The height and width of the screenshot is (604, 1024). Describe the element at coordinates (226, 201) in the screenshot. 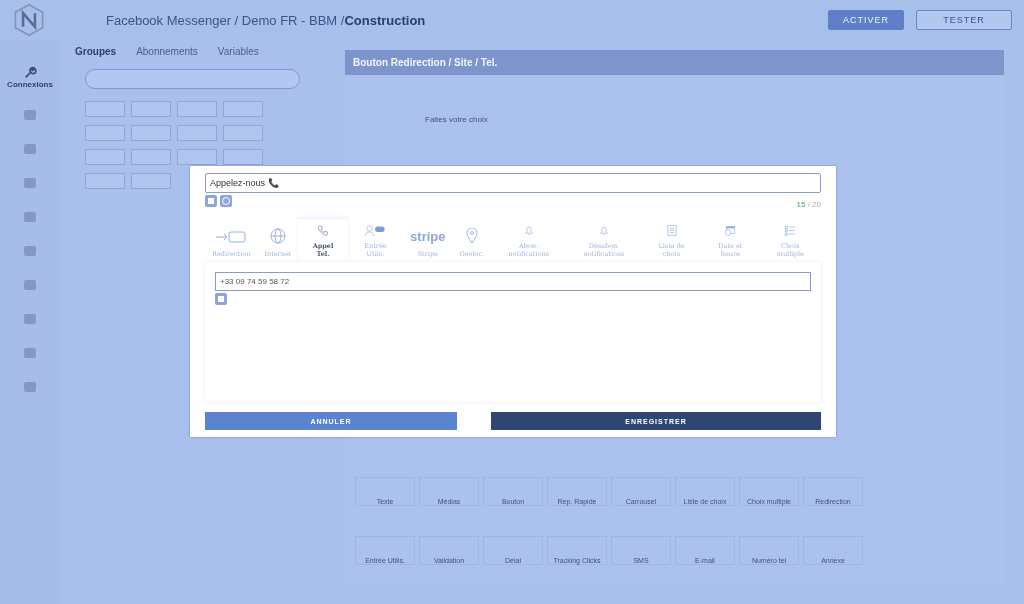

I see `emoji-icon` at that location.